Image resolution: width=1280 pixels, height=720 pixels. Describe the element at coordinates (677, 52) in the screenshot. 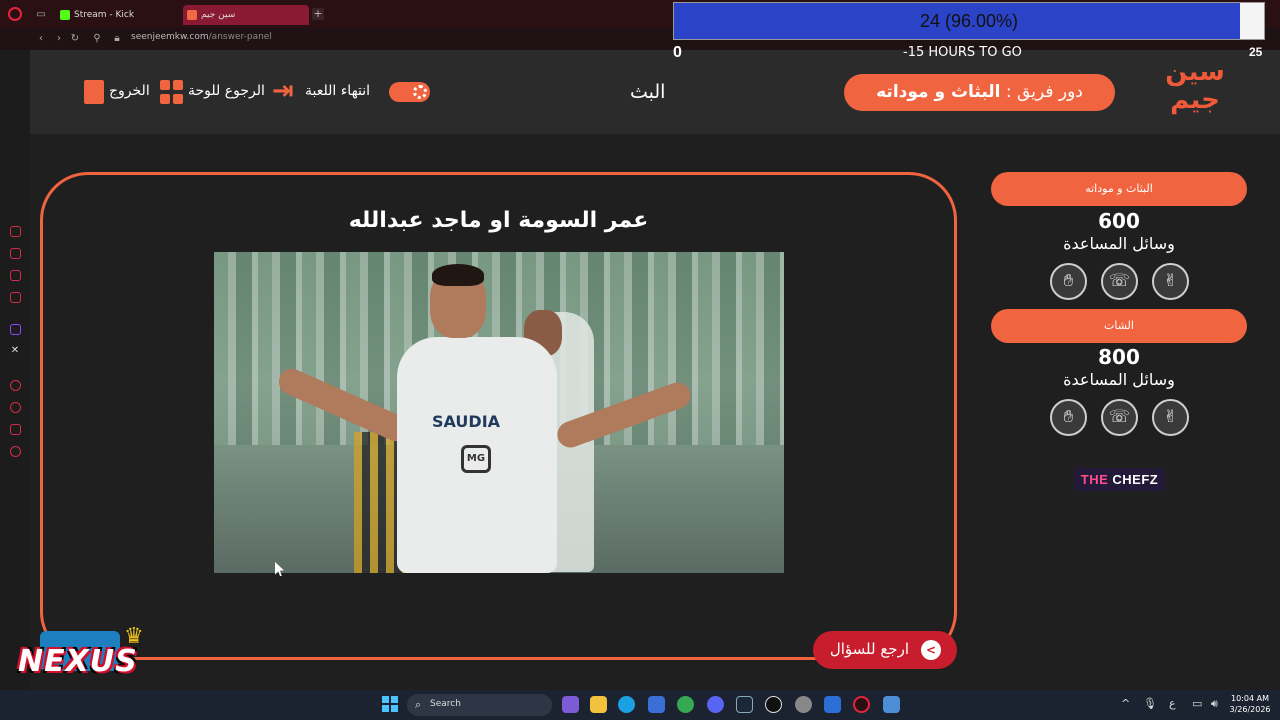

I see `goal-start-value: 0` at that location.